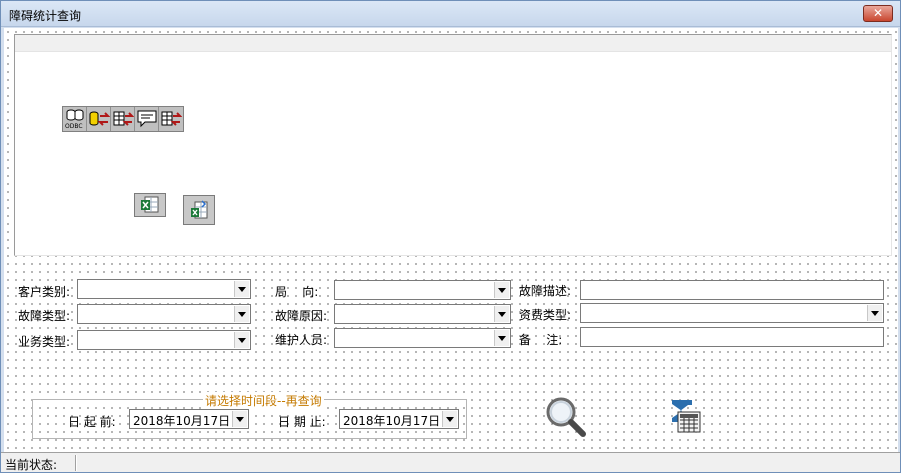 The image size is (901, 473). What do you see at coordinates (171, 119) in the screenshot?
I see `table-export-icon` at bounding box center [171, 119].